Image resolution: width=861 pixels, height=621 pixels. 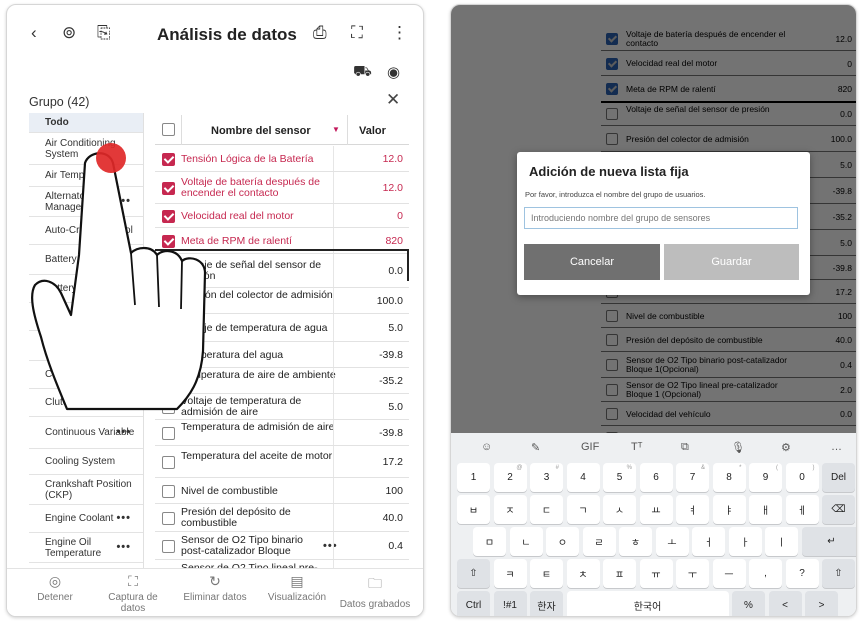 What do you see at coordinates (599, 541) in the screenshot?
I see `keyboard-key: ㄹ` at bounding box center [599, 541].